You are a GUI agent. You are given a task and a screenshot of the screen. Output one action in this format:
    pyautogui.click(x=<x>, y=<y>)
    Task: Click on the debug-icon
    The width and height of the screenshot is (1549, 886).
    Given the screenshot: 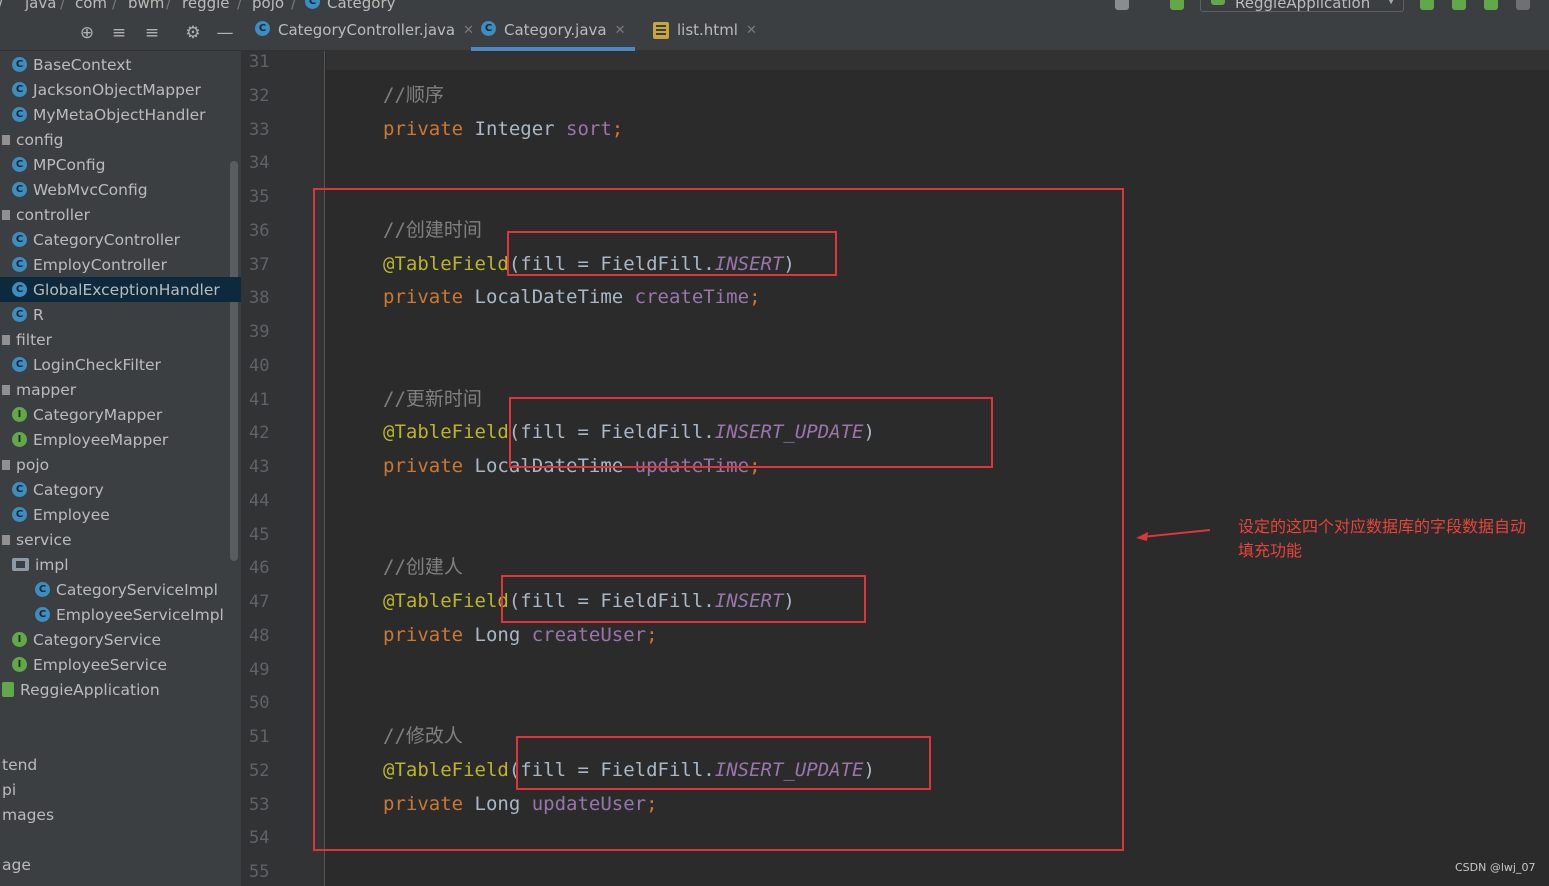 What is the action you would take?
    pyautogui.click(x=1459, y=5)
    